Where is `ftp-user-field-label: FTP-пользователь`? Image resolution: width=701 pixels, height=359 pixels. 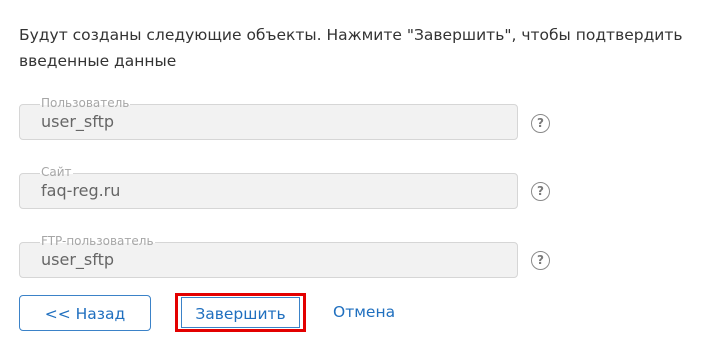 ftp-user-field-label: FTP-пользователь is located at coordinates (97, 241).